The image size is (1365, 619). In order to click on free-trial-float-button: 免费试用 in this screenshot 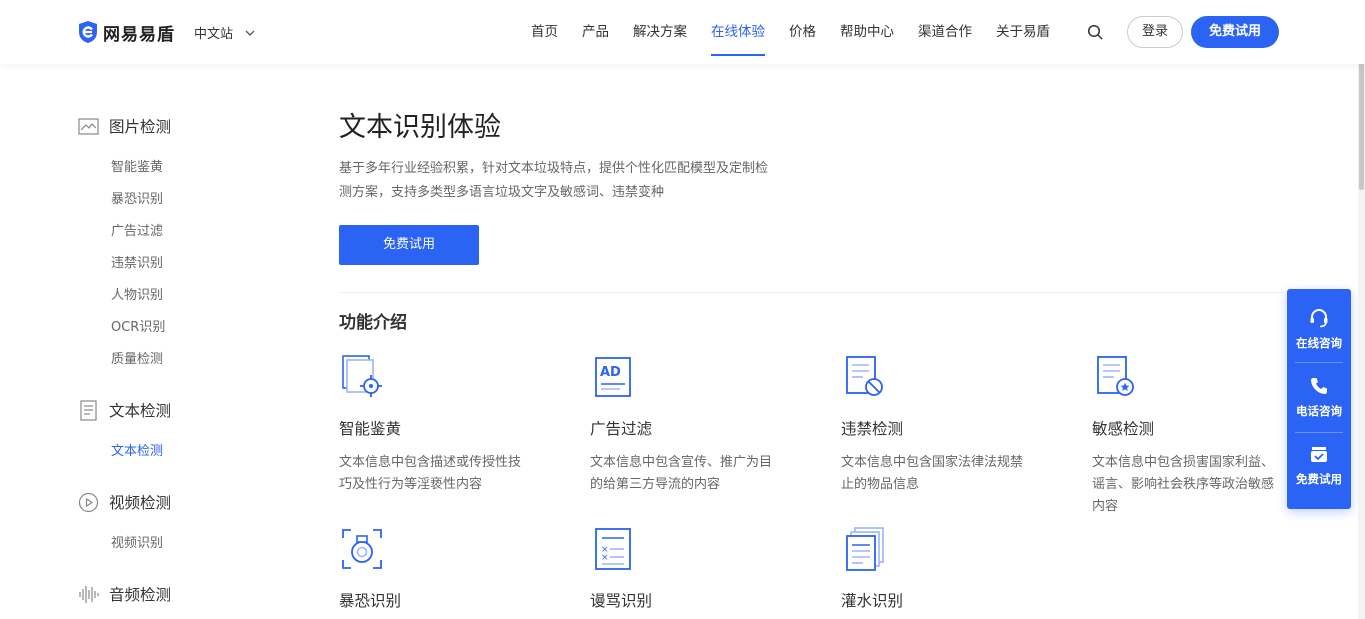, I will do `click(1319, 465)`.